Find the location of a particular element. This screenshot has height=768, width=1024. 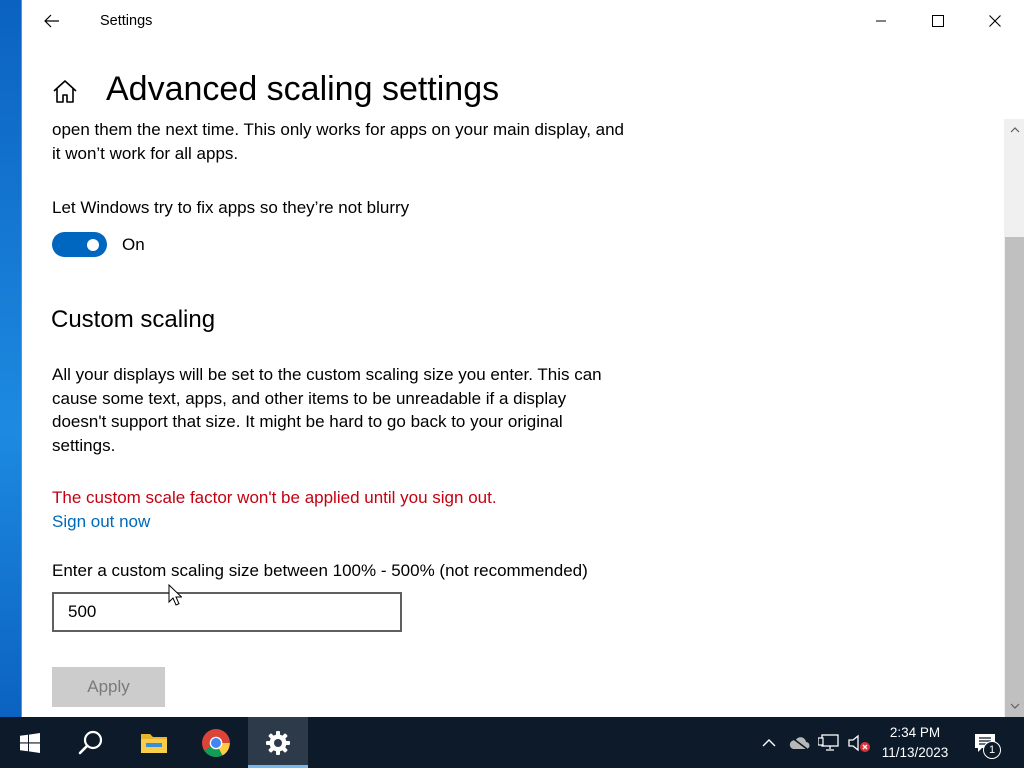

sign-out-link: Sign out now is located at coordinates (101, 522).